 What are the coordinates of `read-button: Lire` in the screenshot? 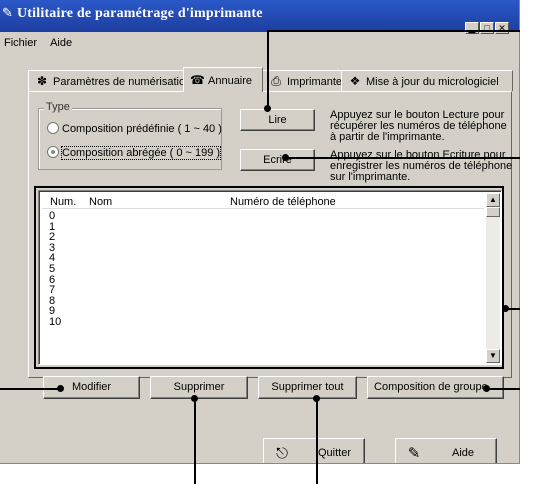 It's located at (277, 120).